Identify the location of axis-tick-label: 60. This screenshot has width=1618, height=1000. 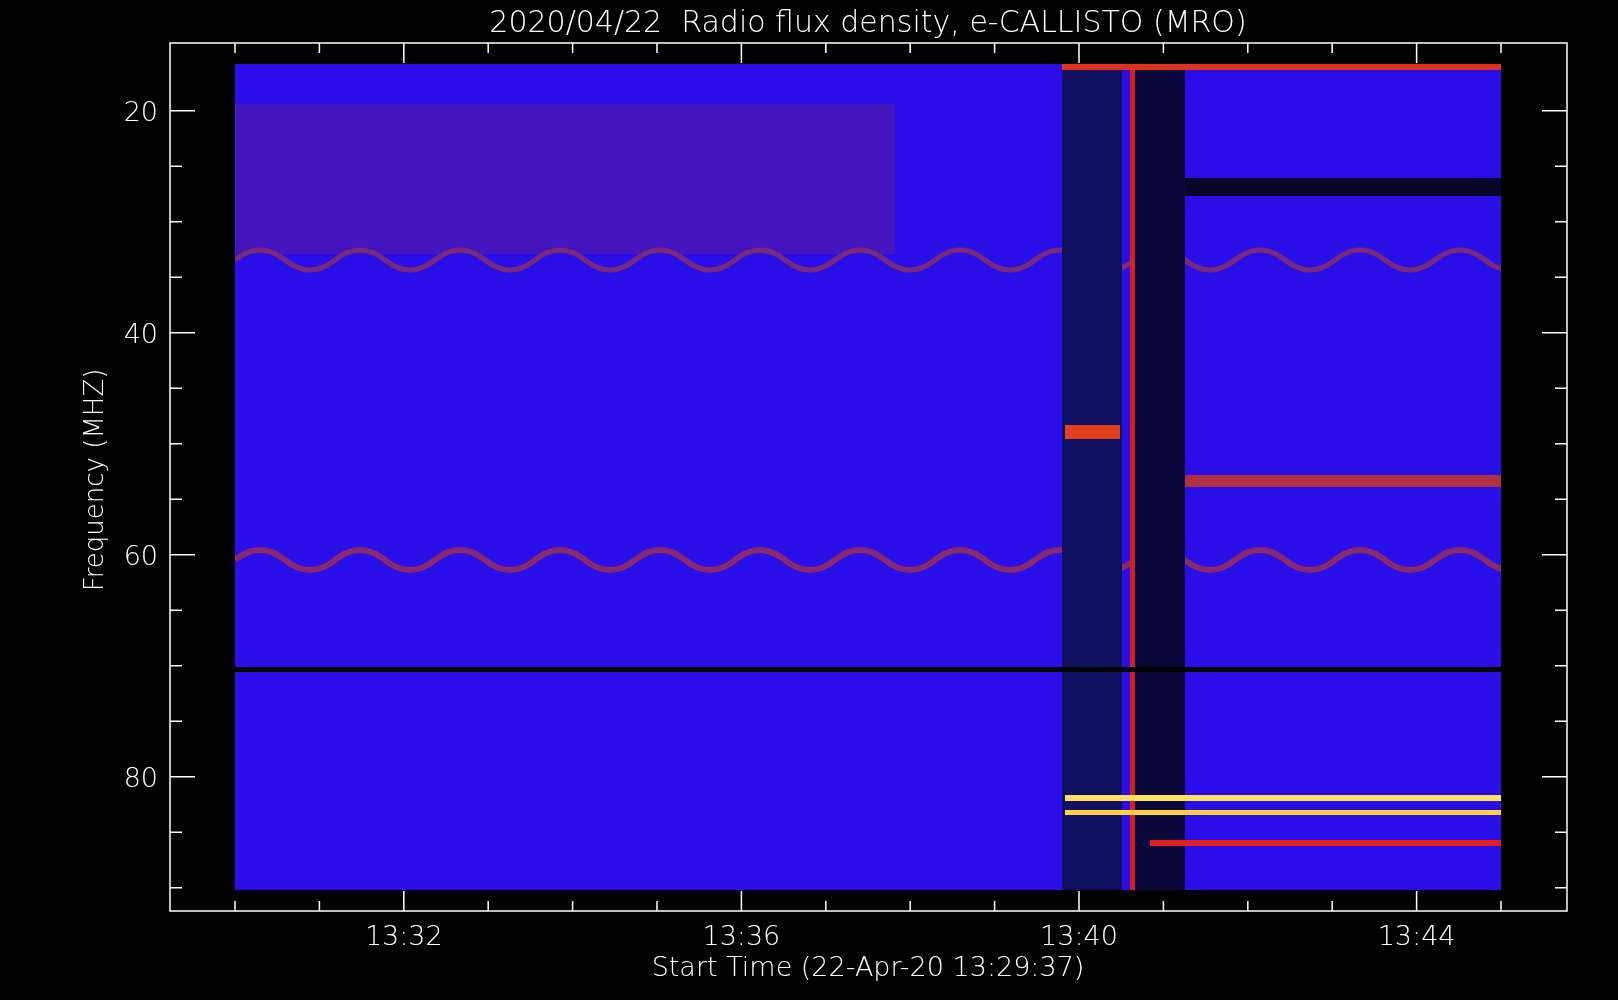
(140, 555).